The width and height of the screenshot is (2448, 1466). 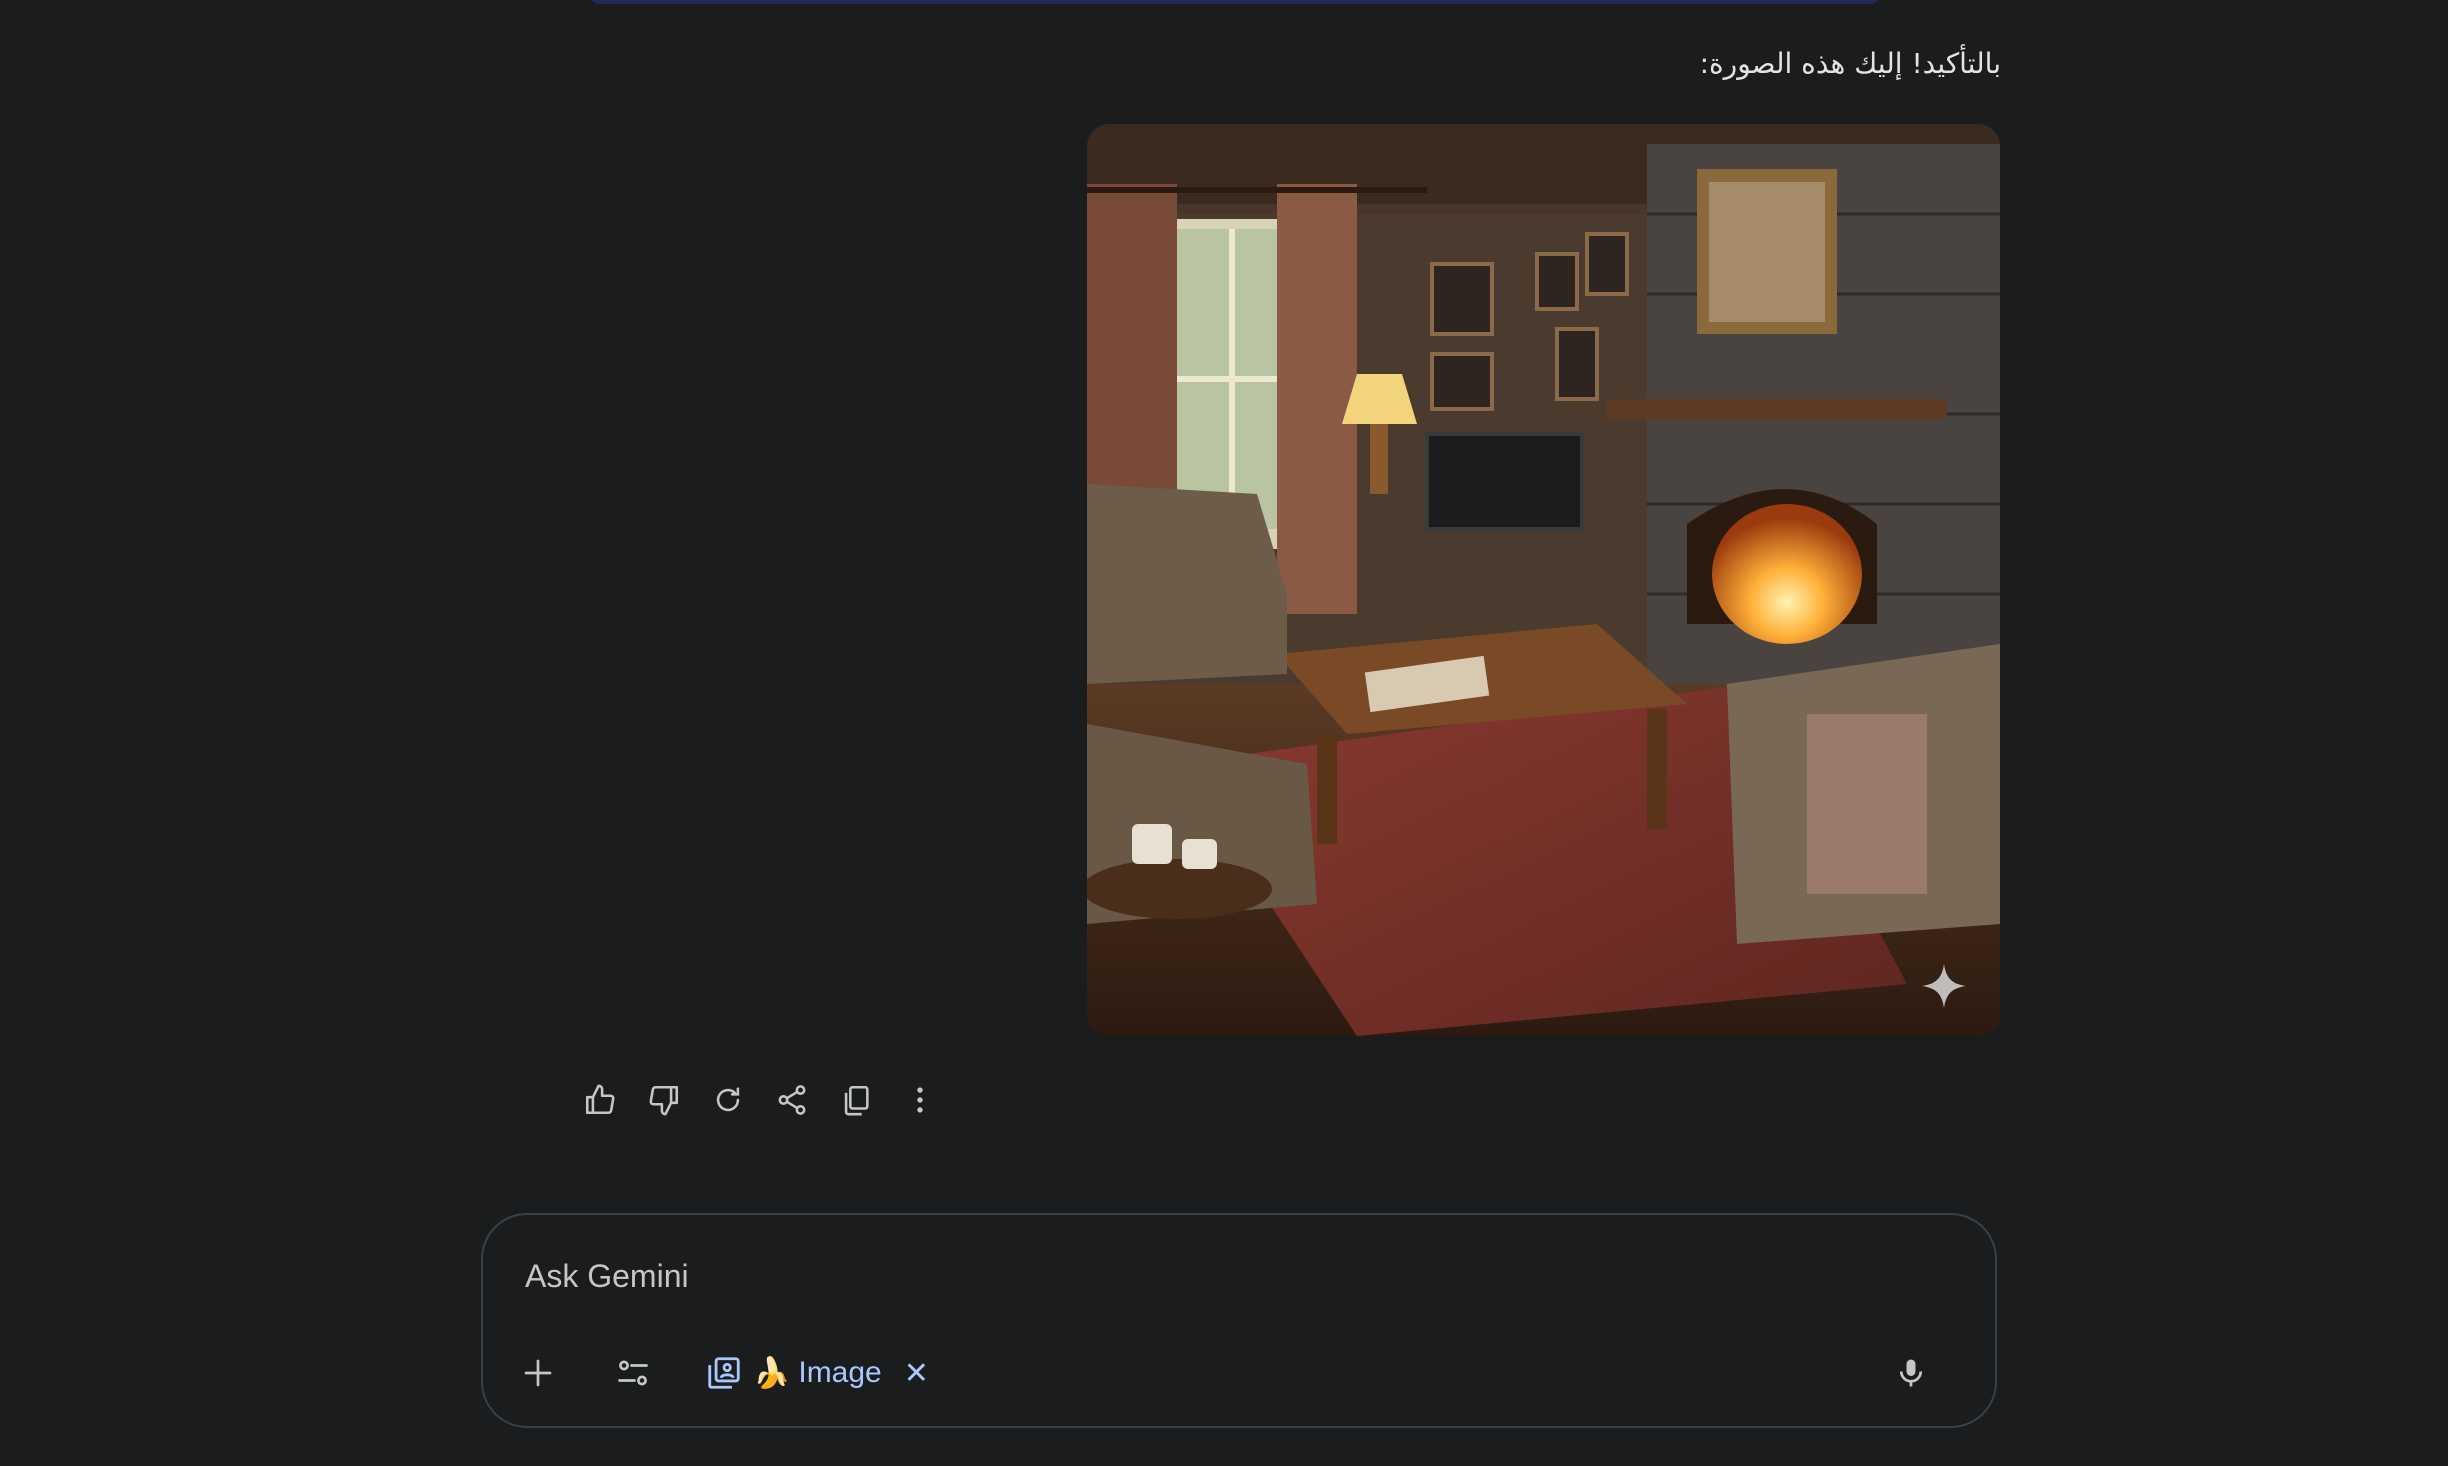 What do you see at coordinates (1239, 1320) in the screenshot?
I see `prompt-composer: 🍌 Image ✕` at bounding box center [1239, 1320].